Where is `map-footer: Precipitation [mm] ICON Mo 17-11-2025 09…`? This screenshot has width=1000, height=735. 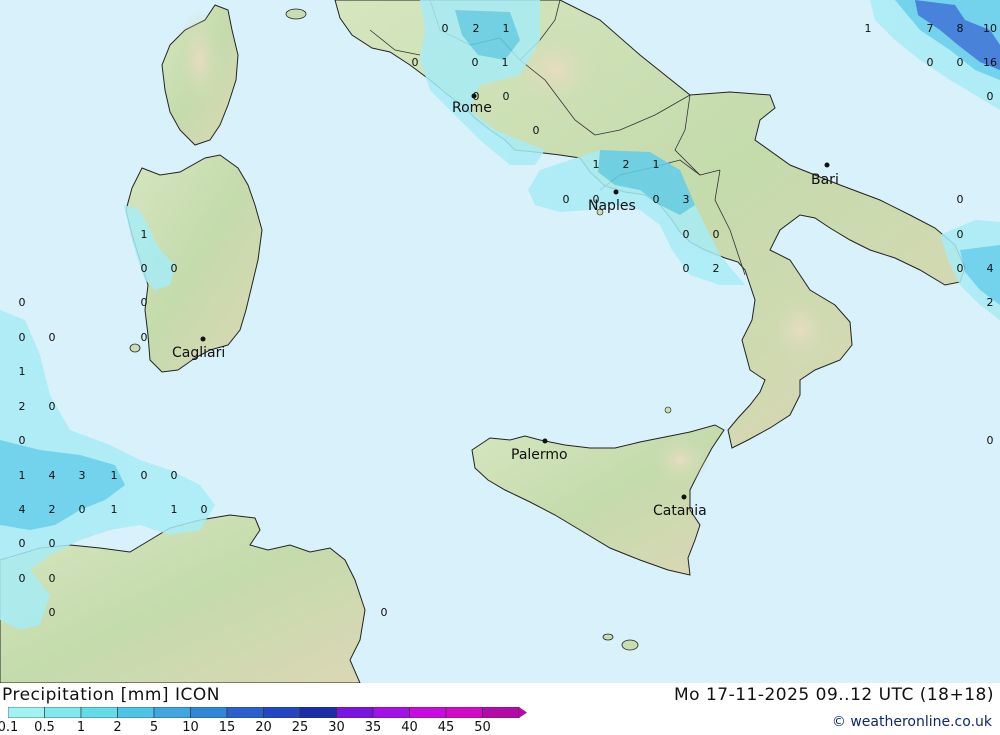 map-footer: Precipitation [mm] ICON Mo 17-11-2025 09… is located at coordinates (500, 709).